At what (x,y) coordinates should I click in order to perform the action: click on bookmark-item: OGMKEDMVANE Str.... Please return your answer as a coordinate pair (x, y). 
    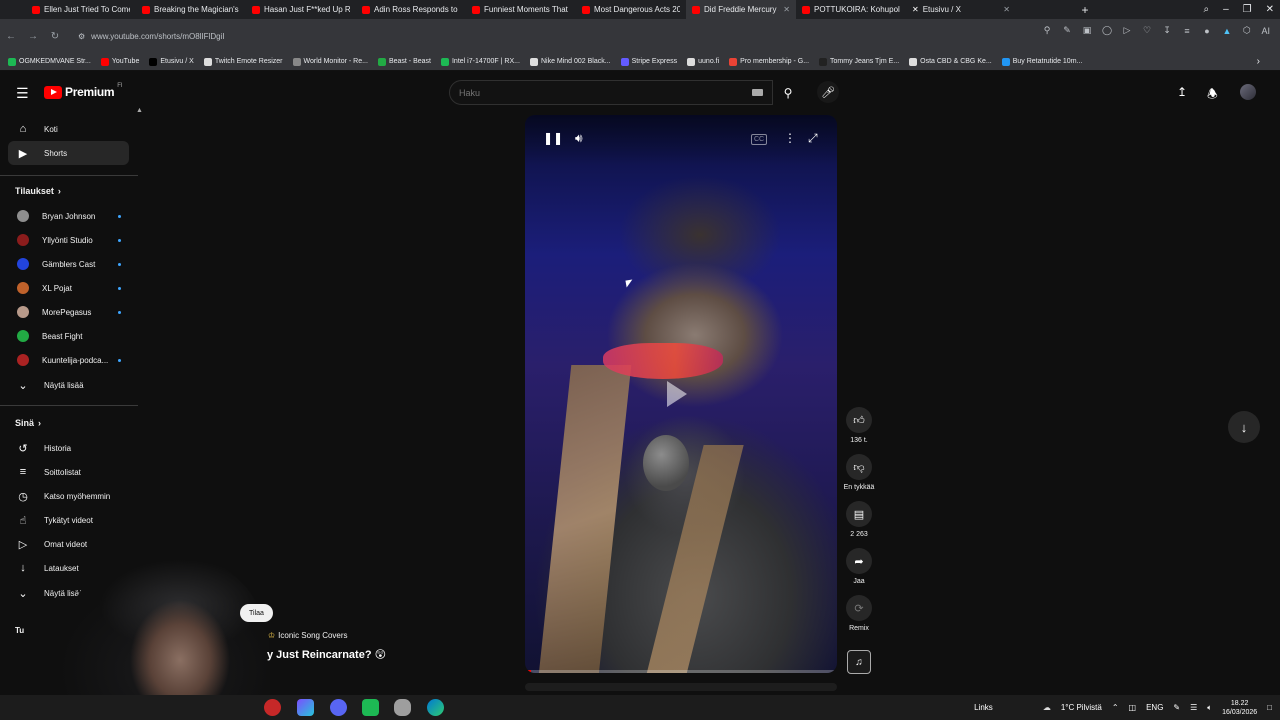
    Looking at the image, I should click on (49, 61).